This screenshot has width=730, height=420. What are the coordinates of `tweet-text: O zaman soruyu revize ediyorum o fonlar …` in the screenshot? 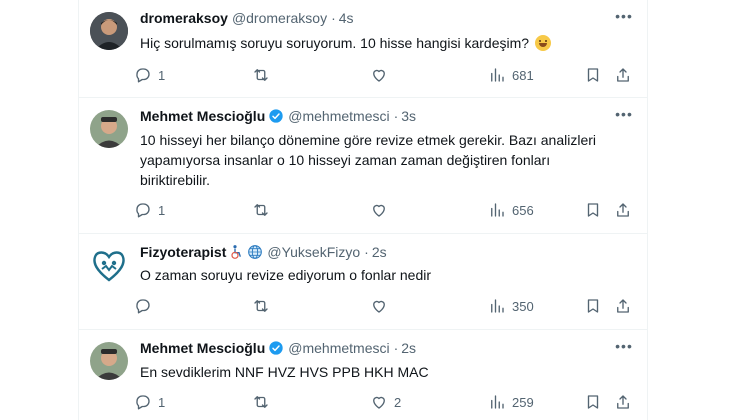 It's located at (286, 275).